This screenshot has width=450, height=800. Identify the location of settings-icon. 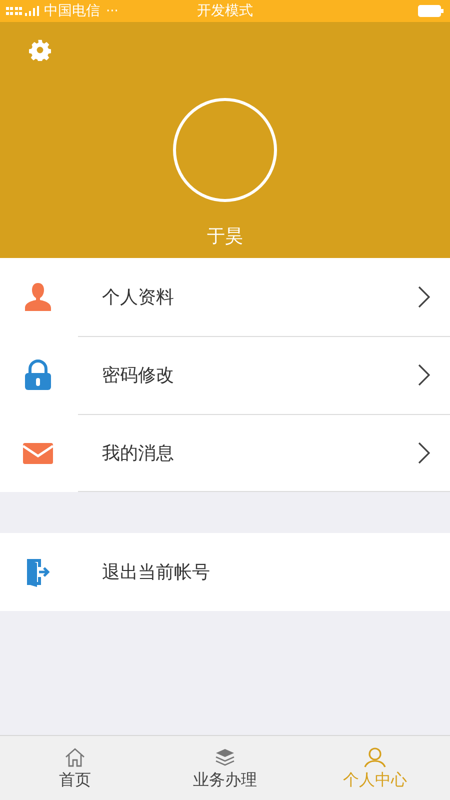
(40, 50).